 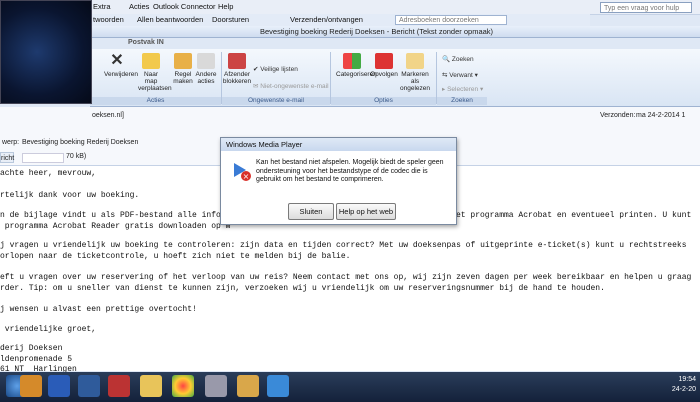 What do you see at coordinates (183, 61) in the screenshot?
I see `rule-icon` at bounding box center [183, 61].